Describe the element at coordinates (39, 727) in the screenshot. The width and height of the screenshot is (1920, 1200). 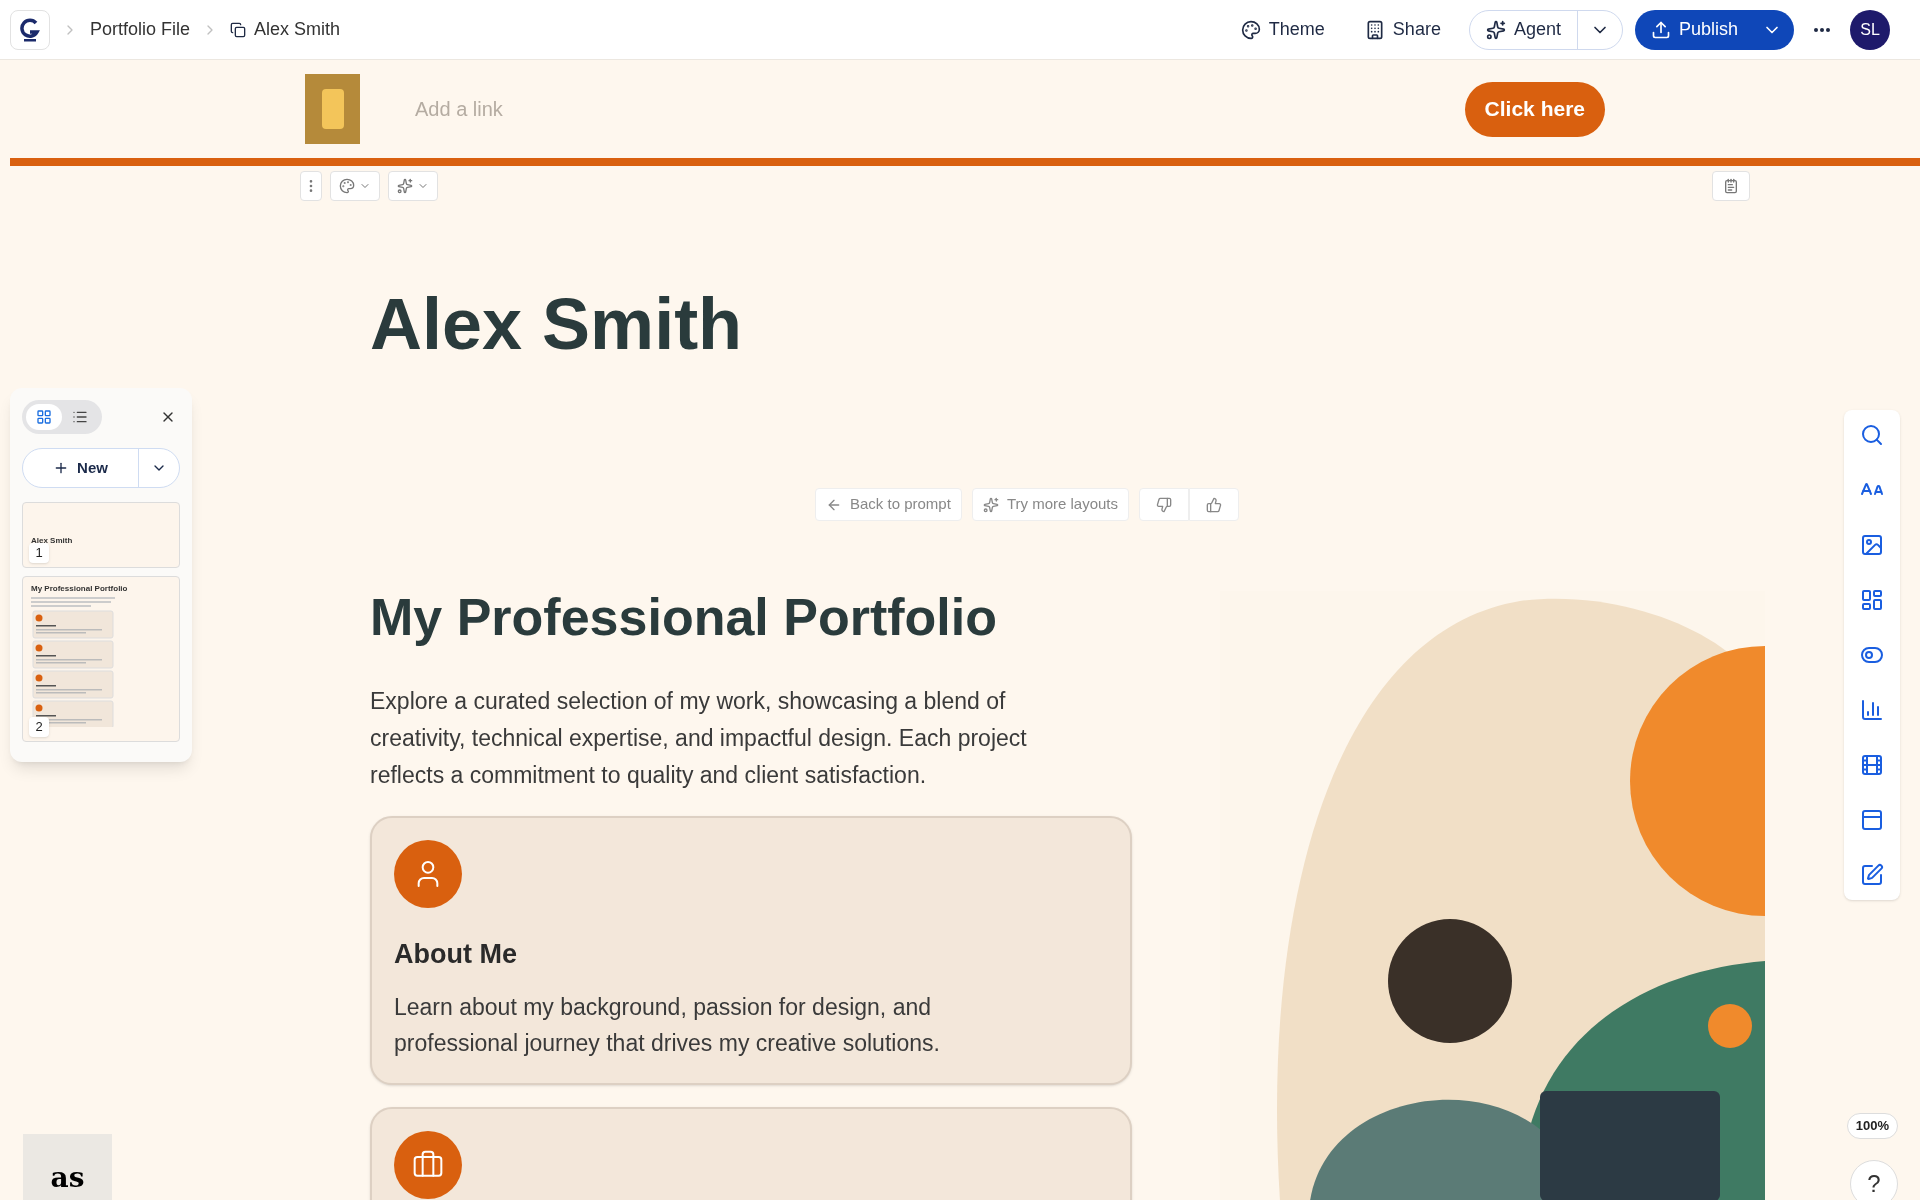
I see `slide-number: 2` at that location.